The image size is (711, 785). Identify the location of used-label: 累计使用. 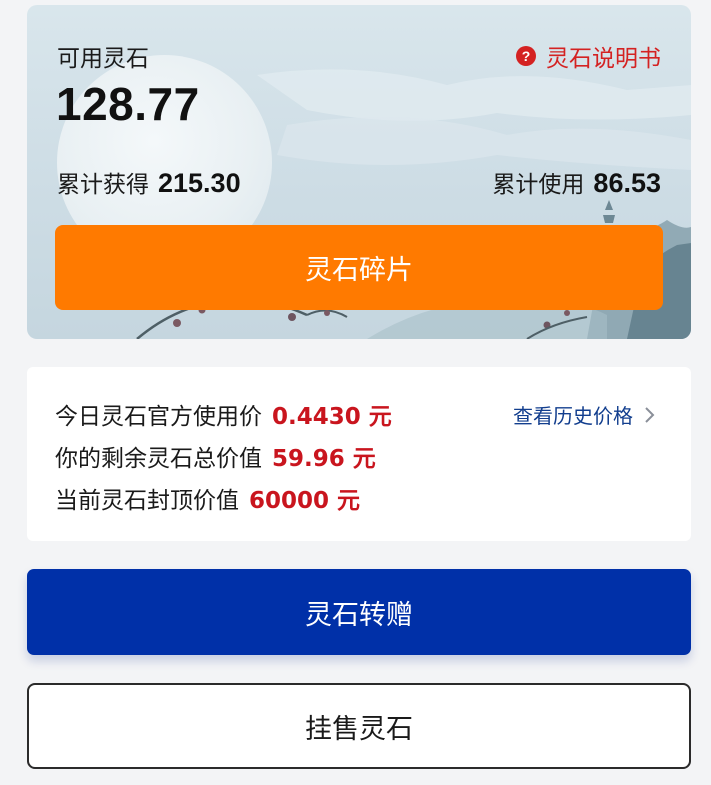
(538, 185).